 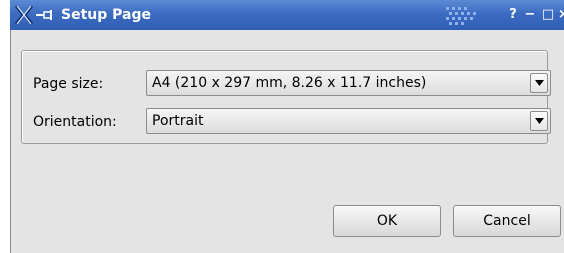 I want to click on orientation-dropdown-button, so click(x=539, y=121).